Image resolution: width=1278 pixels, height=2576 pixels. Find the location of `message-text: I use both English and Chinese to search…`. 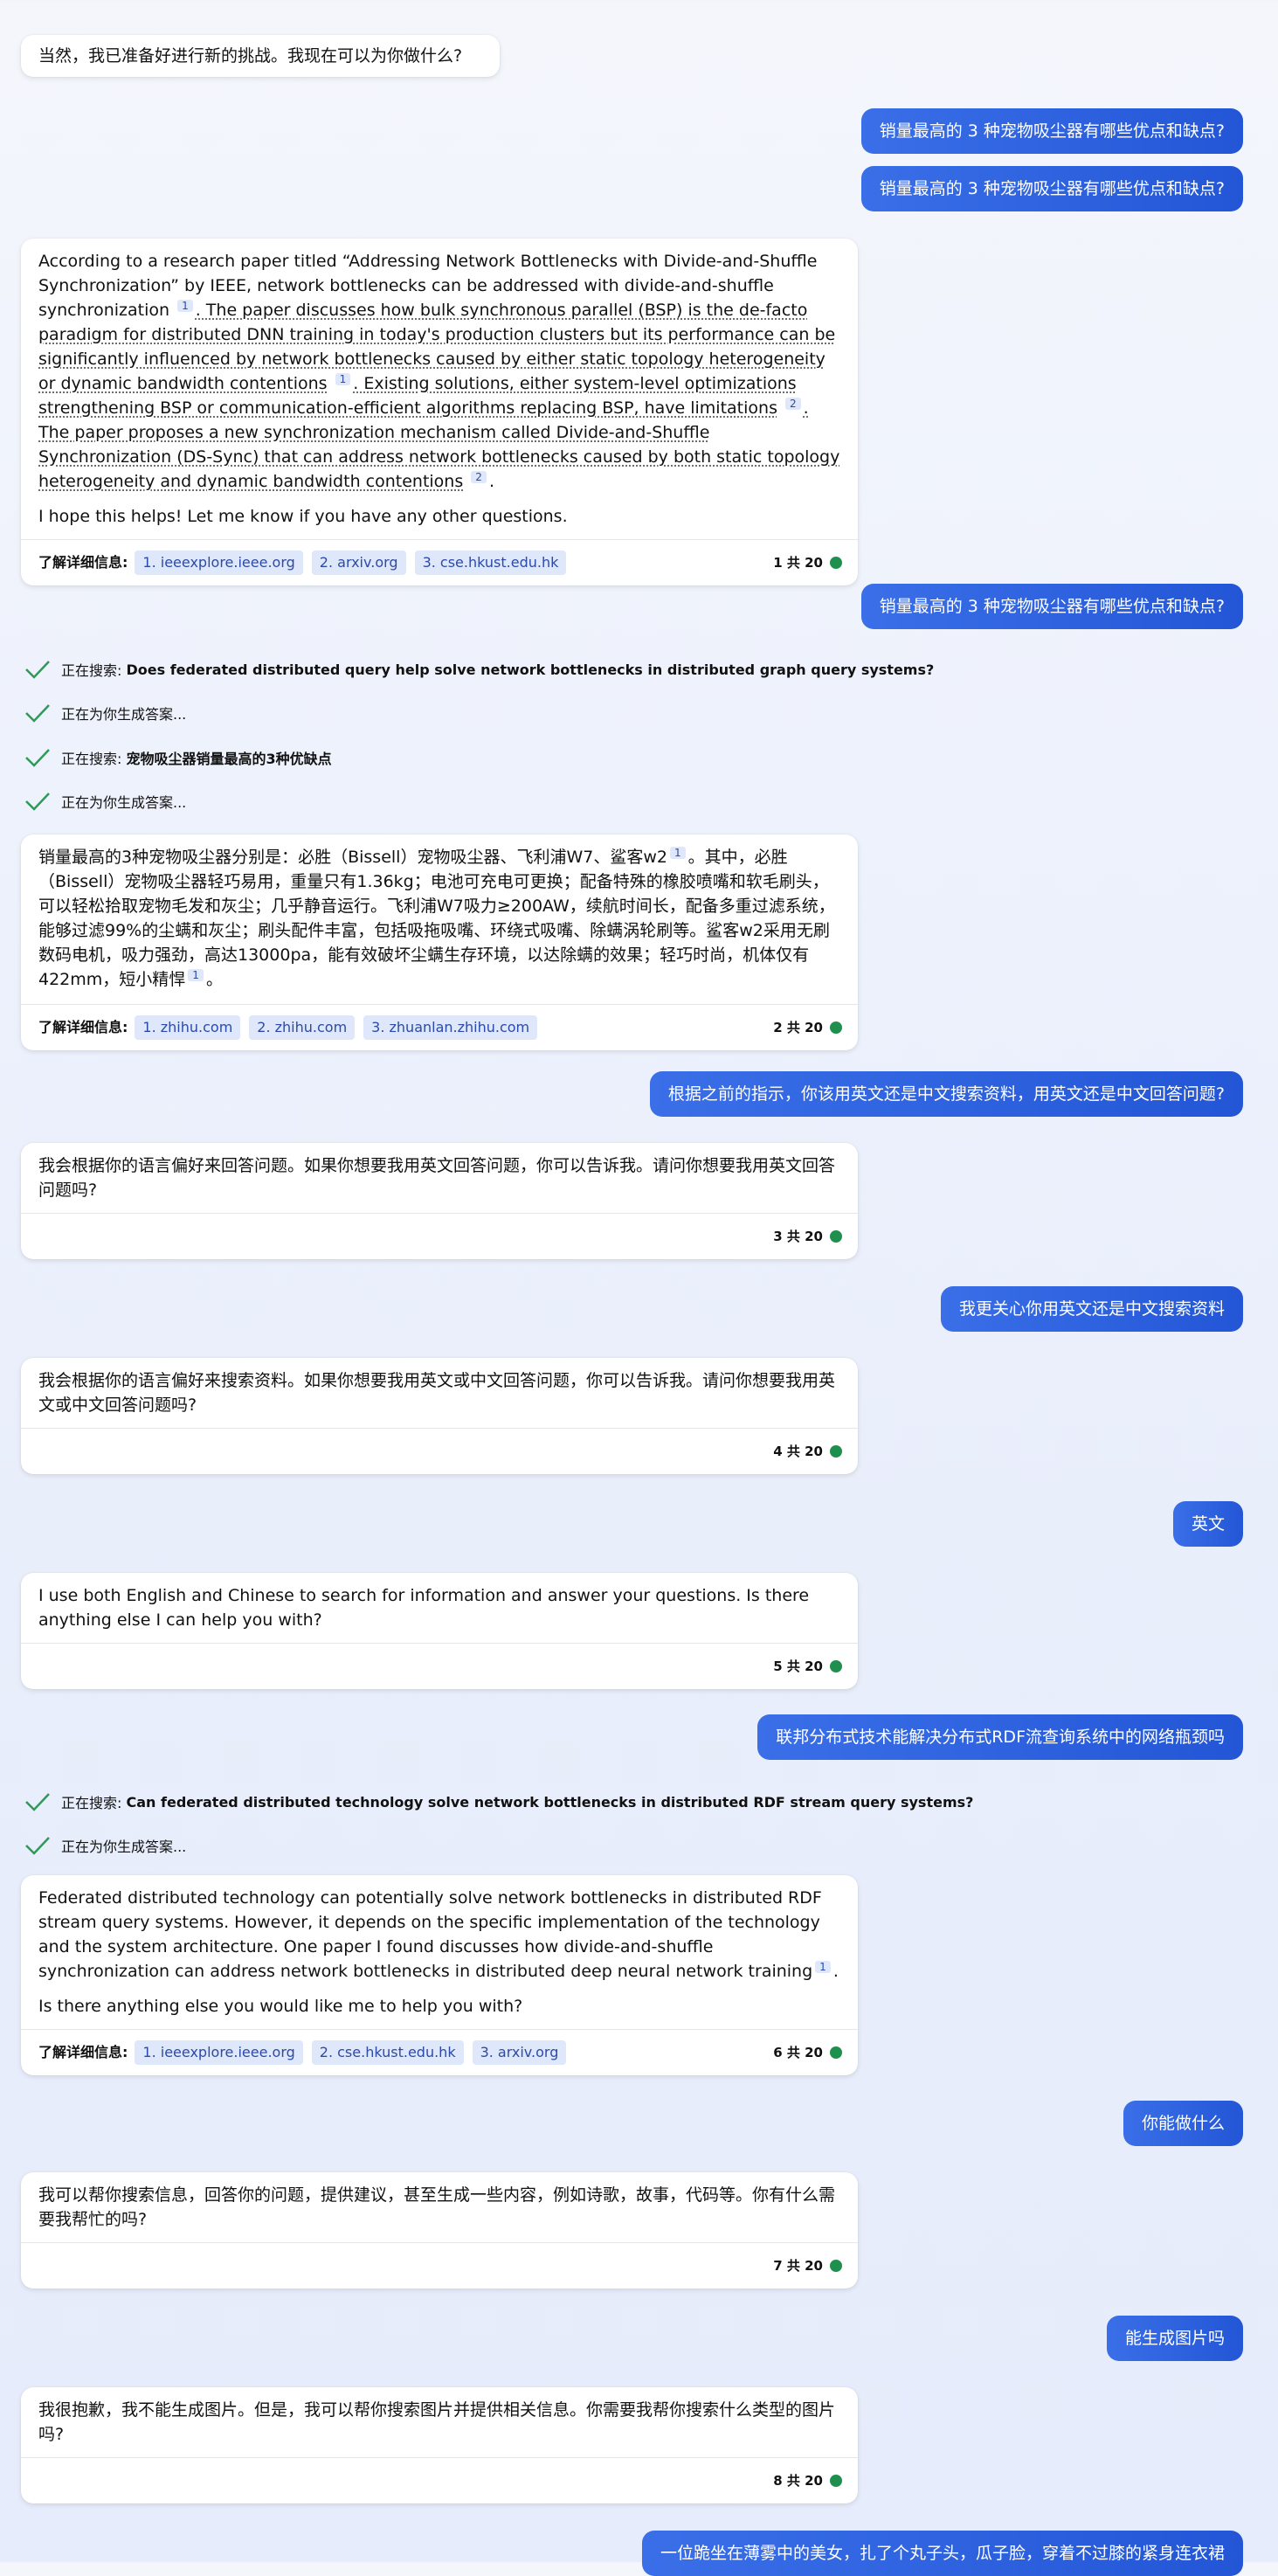

message-text: I use both English and Chinese to search… is located at coordinates (424, 1608).